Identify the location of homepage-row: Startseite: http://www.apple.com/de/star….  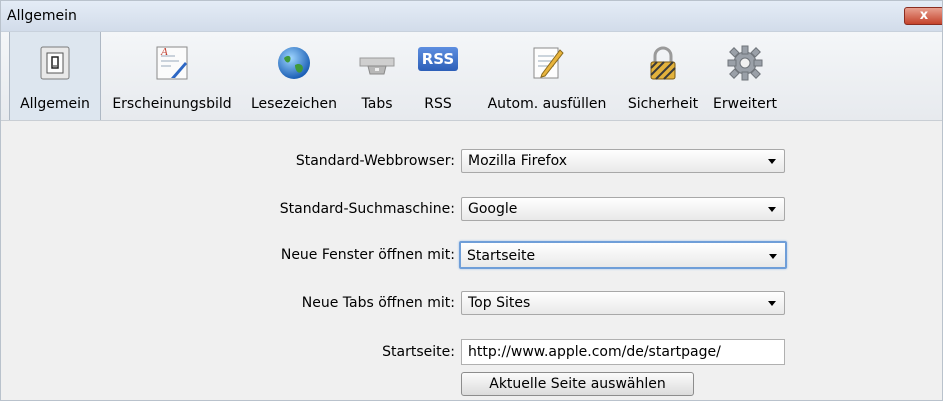
(471, 352).